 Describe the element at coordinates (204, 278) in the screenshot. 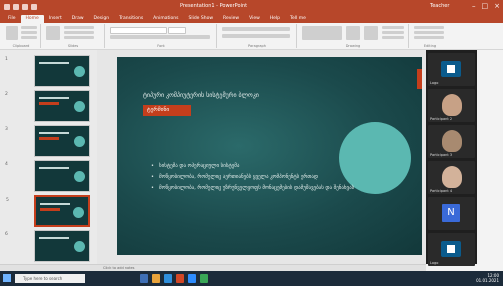

I see `chrome-icon` at that location.